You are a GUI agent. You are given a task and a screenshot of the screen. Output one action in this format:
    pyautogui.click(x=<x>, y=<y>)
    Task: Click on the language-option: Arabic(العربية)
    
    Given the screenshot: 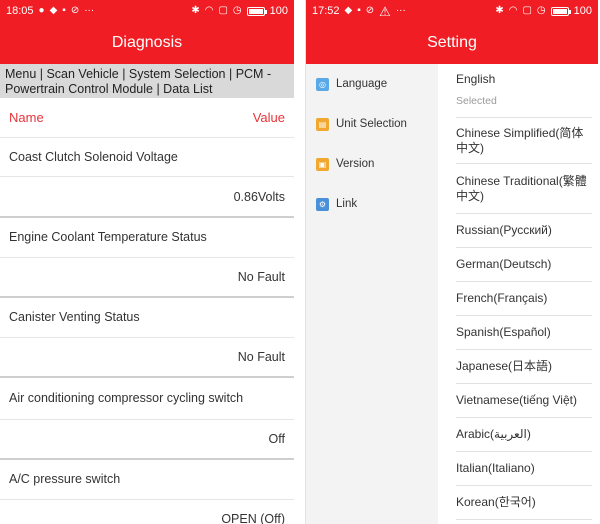 What is the action you would take?
    pyautogui.click(x=524, y=435)
    